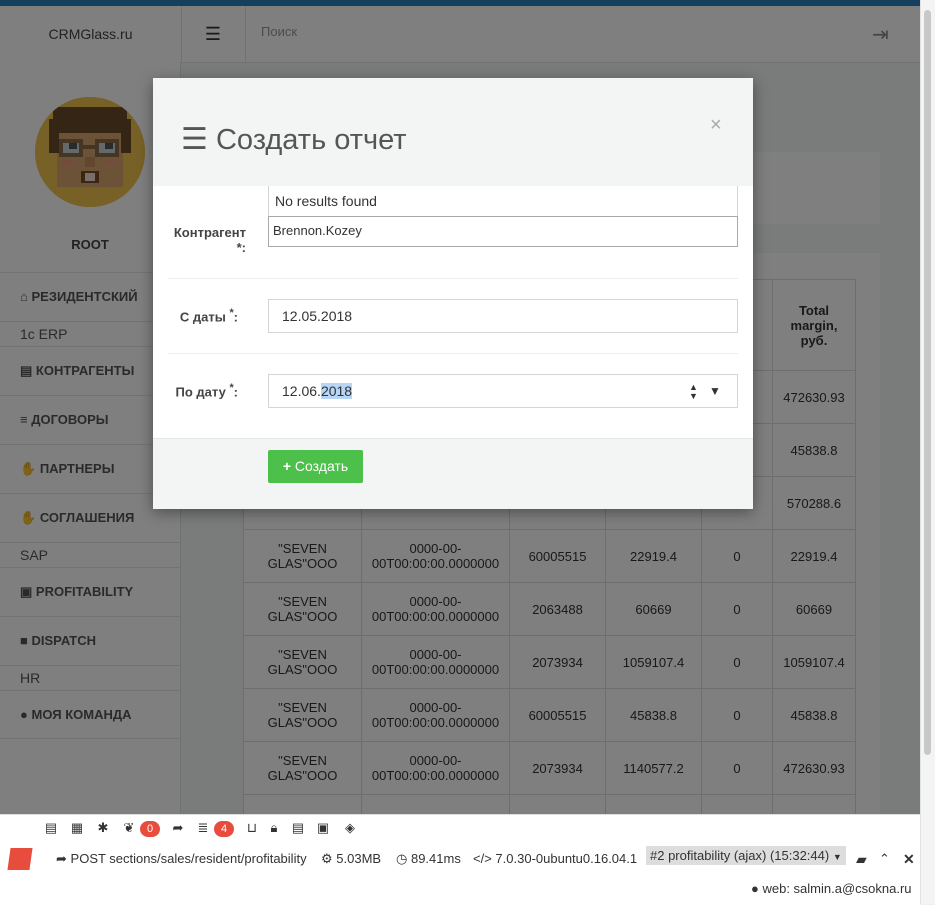 Image resolution: width=935 pixels, height=905 pixels. I want to click on create-button: + Создать, so click(315, 466).